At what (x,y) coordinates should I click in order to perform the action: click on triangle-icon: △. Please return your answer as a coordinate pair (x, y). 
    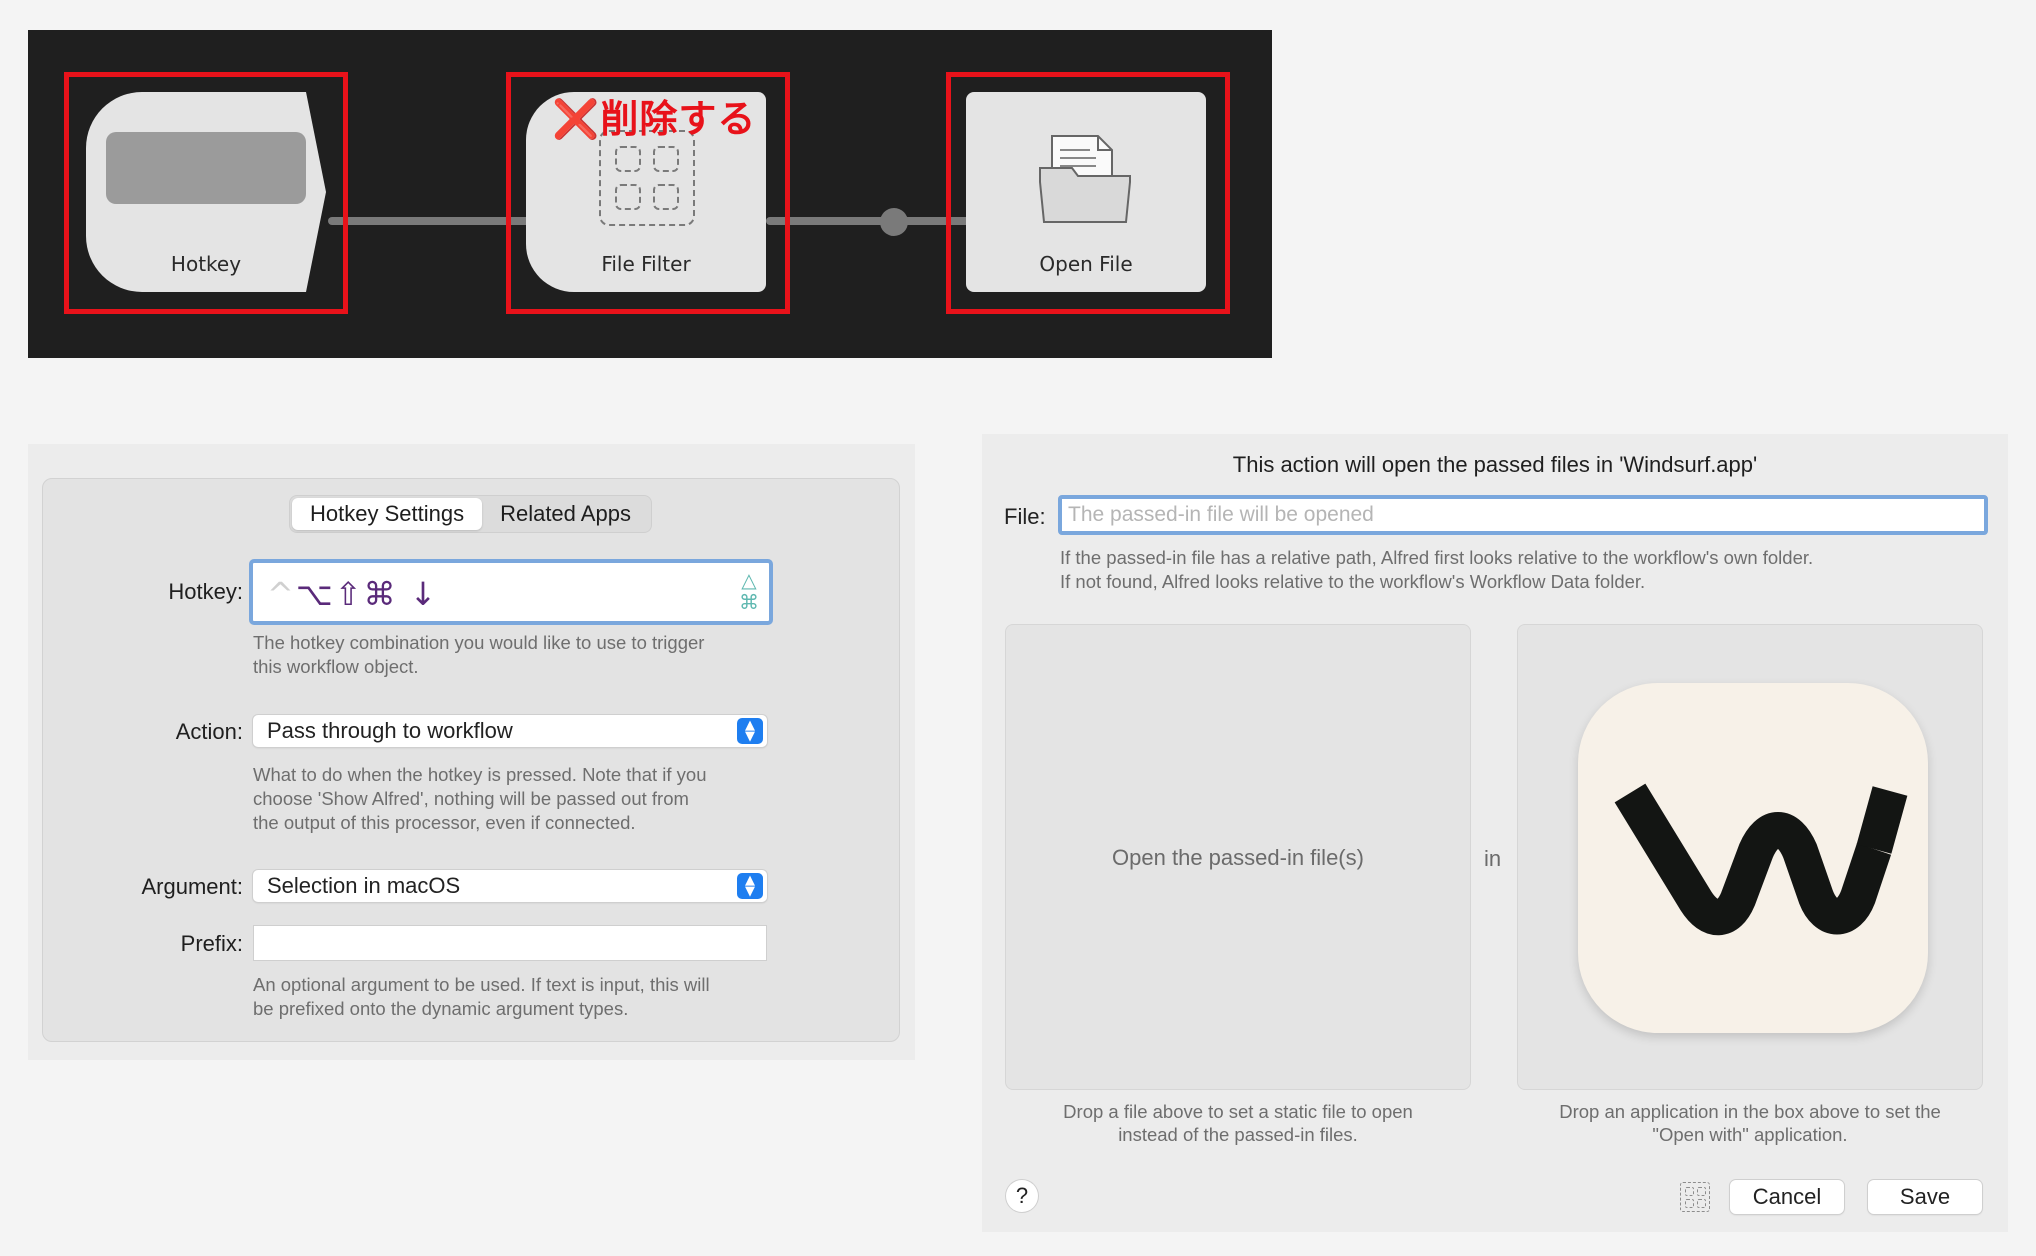
    Looking at the image, I should click on (749, 580).